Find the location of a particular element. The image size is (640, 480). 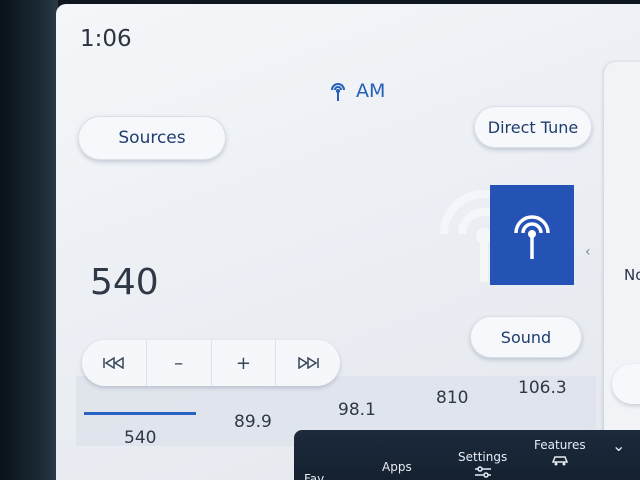

dock-item-settings: Settings is located at coordinates (482, 464).